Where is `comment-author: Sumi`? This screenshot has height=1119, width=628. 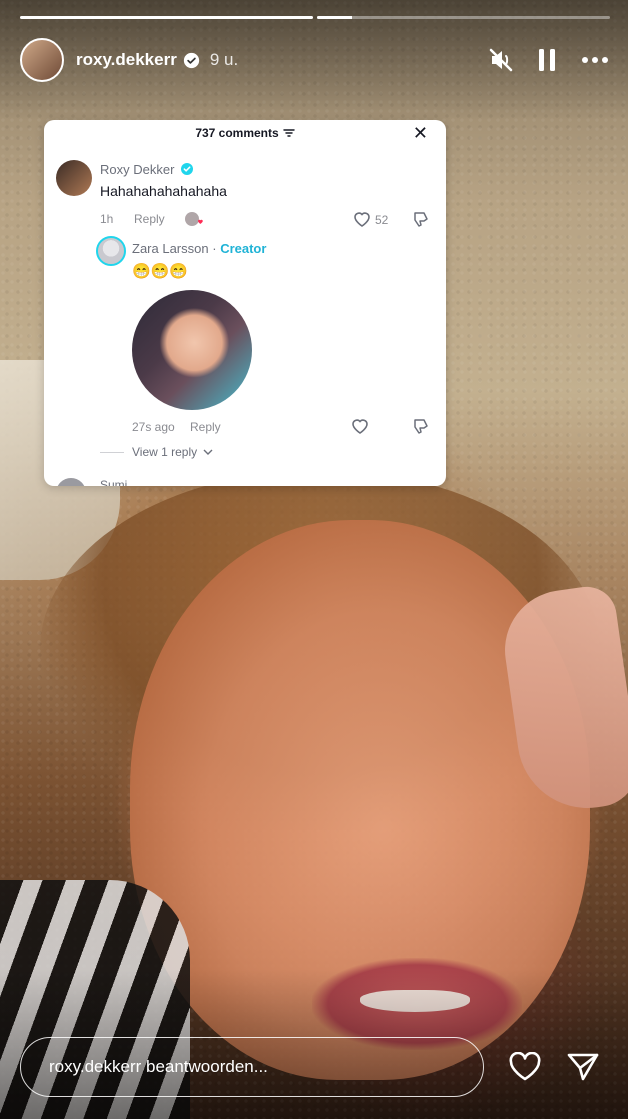 comment-author: Sumi is located at coordinates (113, 482).